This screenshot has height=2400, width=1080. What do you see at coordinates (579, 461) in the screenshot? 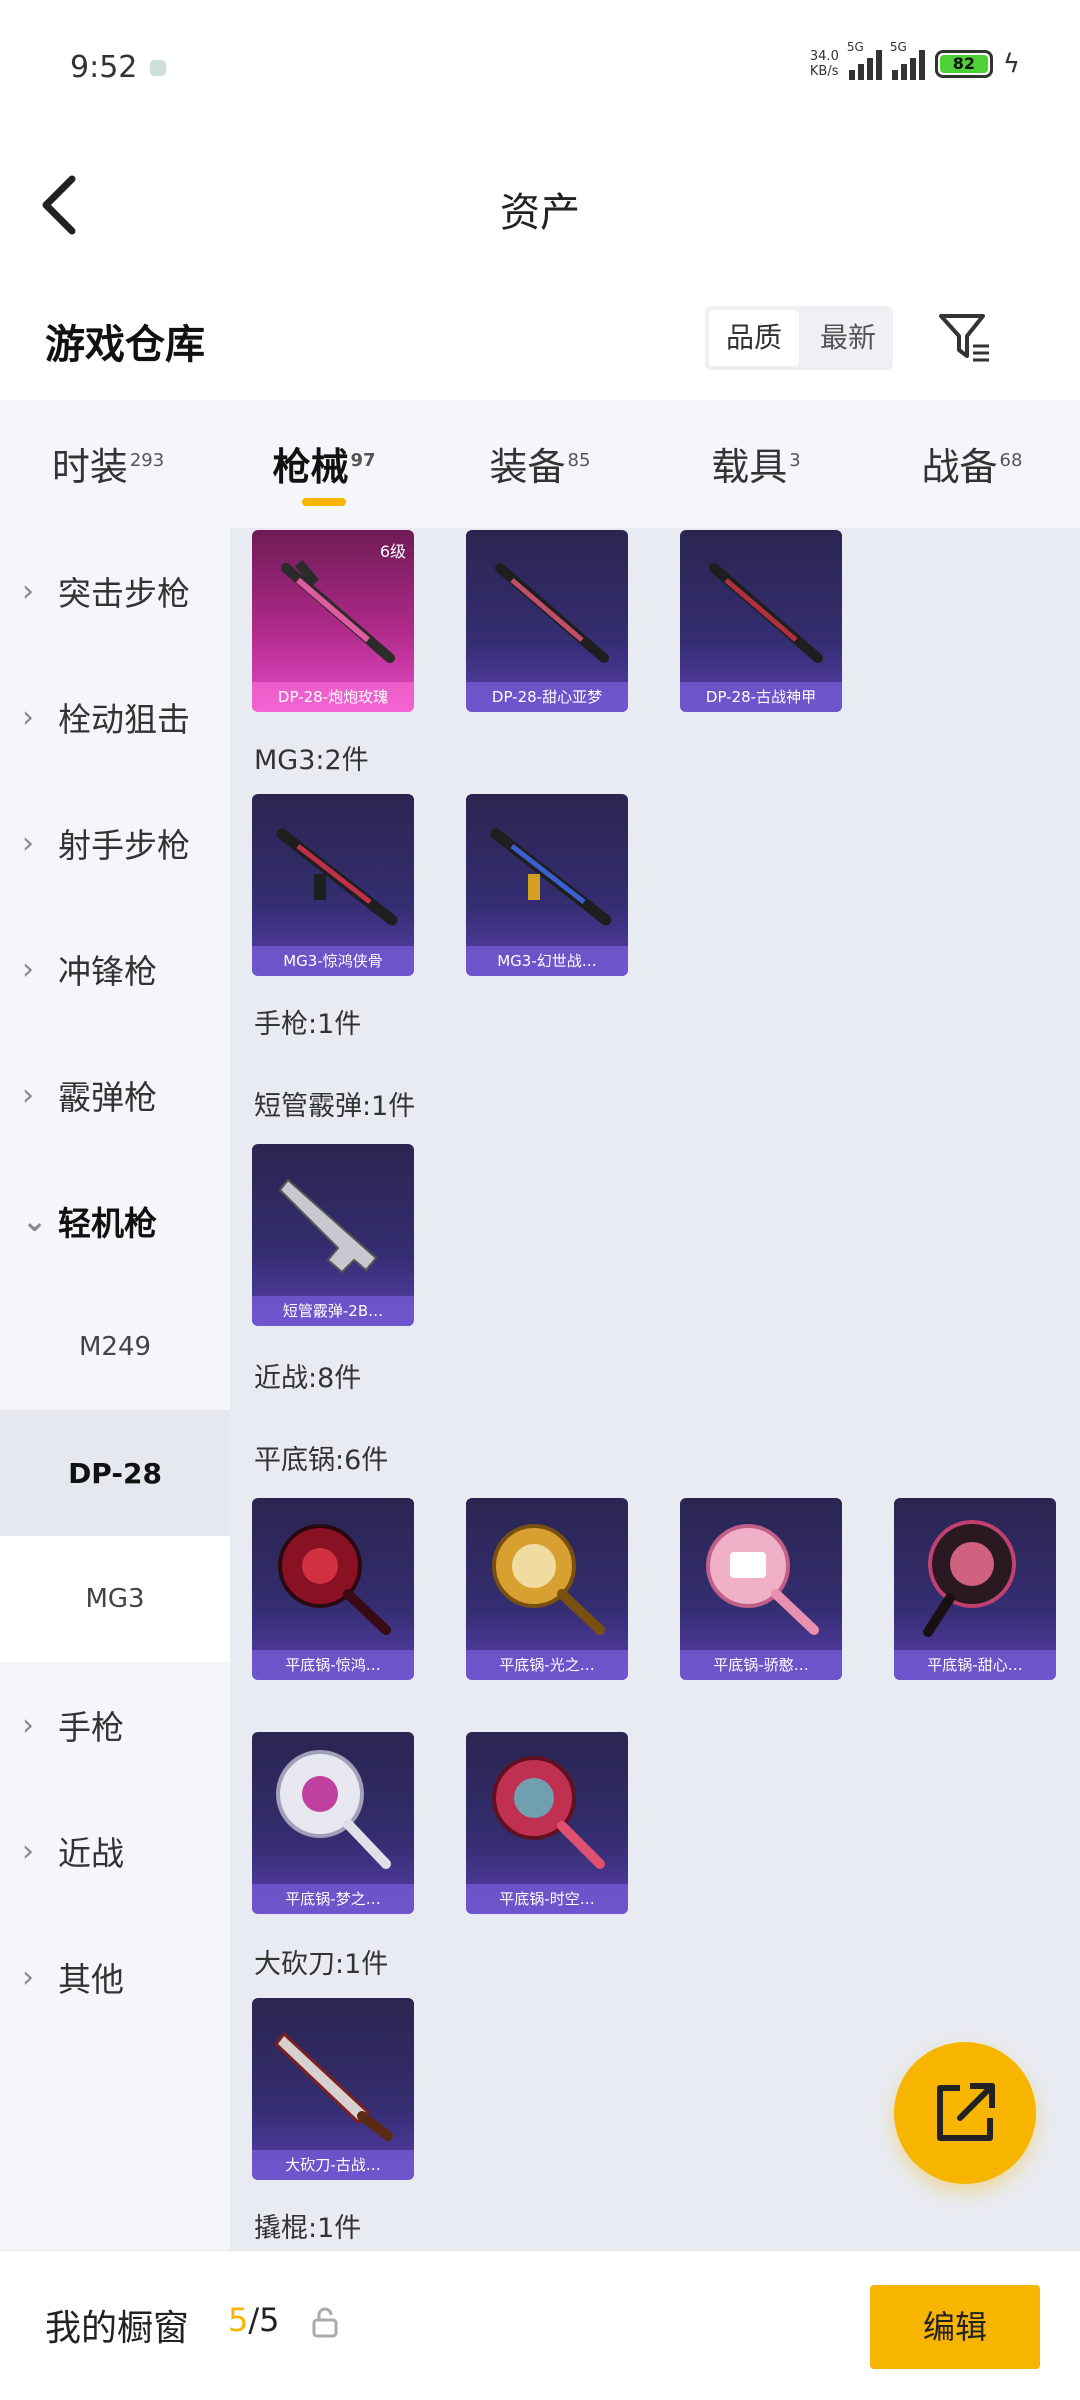
I see `tab-count: 85` at bounding box center [579, 461].